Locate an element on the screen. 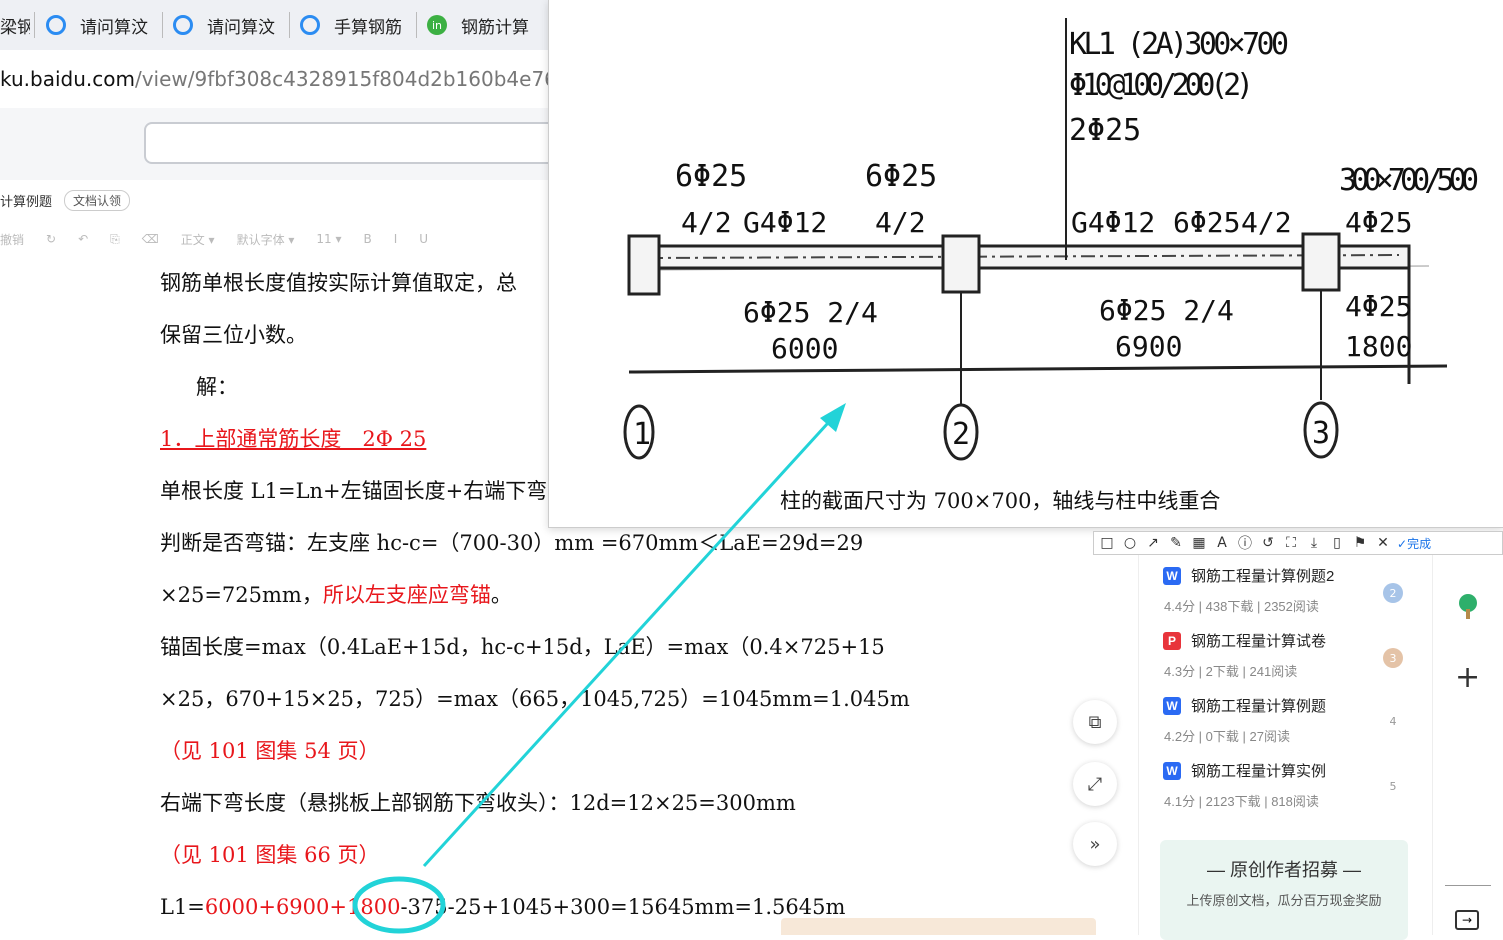 The height and width of the screenshot is (940, 1503). tab-label: 钢筋计算 is located at coordinates (495, 27).